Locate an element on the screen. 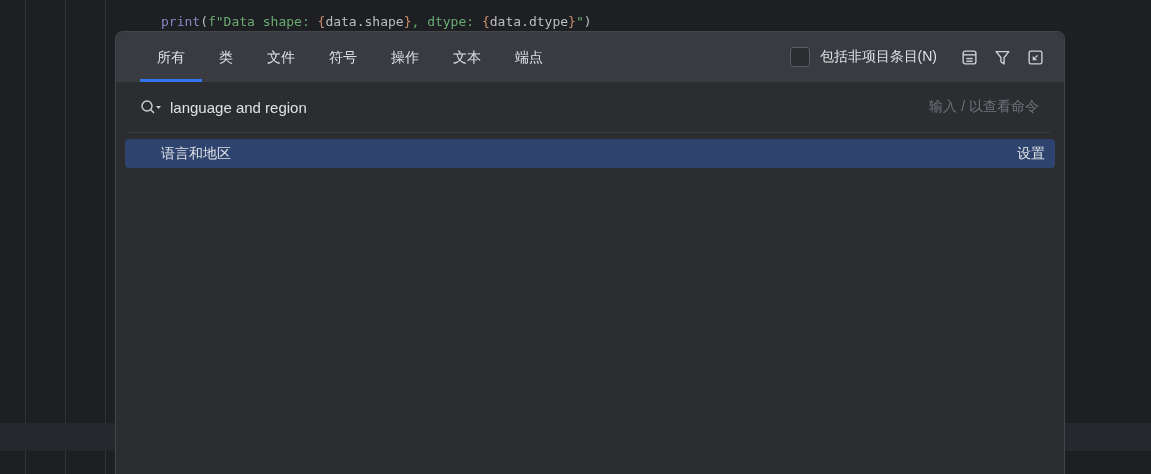  search-icon is located at coordinates (151, 107).